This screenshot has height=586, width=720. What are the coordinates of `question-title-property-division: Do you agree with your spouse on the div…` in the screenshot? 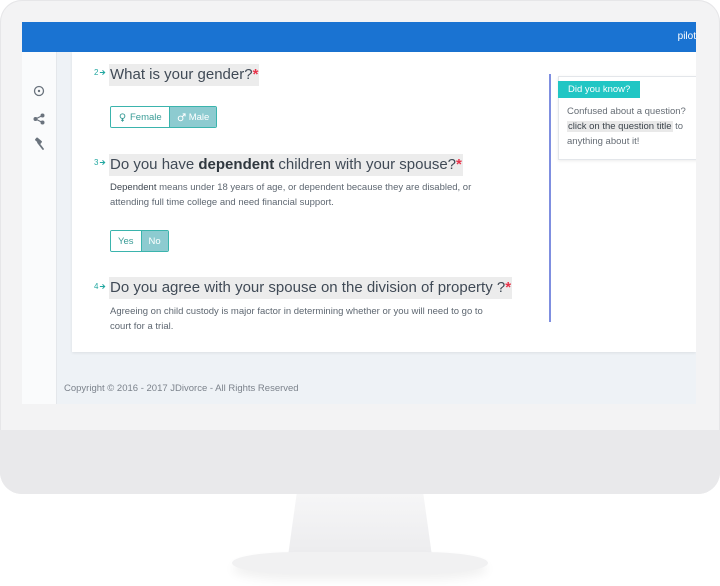 It's located at (311, 288).